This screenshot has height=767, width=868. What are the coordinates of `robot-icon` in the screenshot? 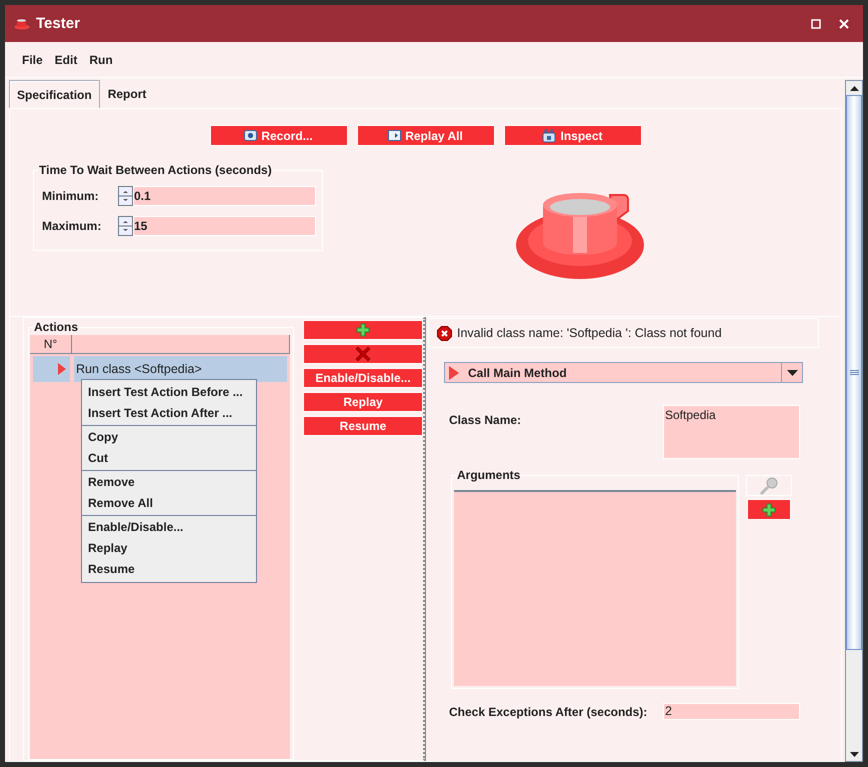 It's located at (549, 135).